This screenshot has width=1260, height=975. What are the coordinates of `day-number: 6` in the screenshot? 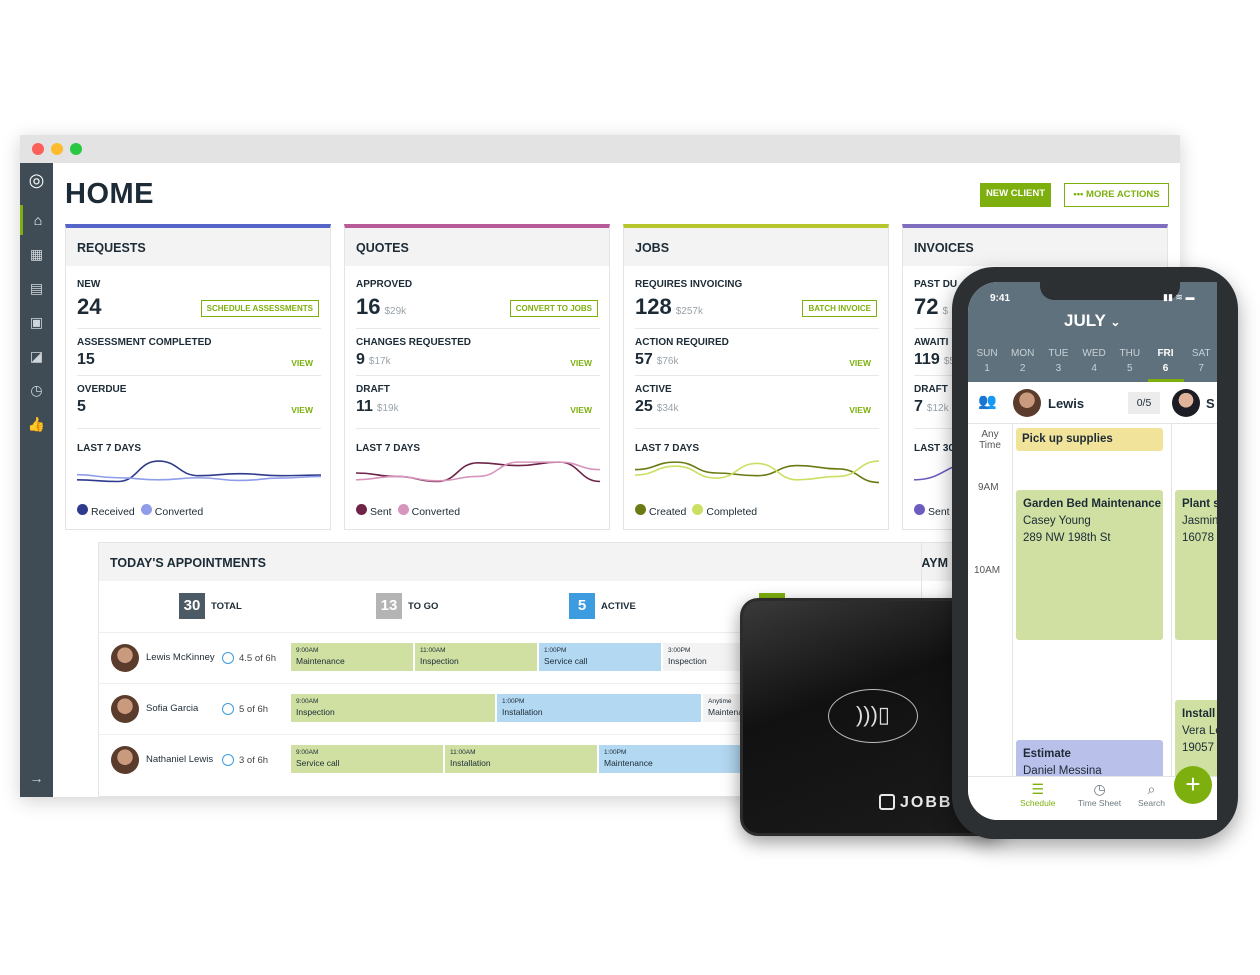 It's located at (1165, 368).